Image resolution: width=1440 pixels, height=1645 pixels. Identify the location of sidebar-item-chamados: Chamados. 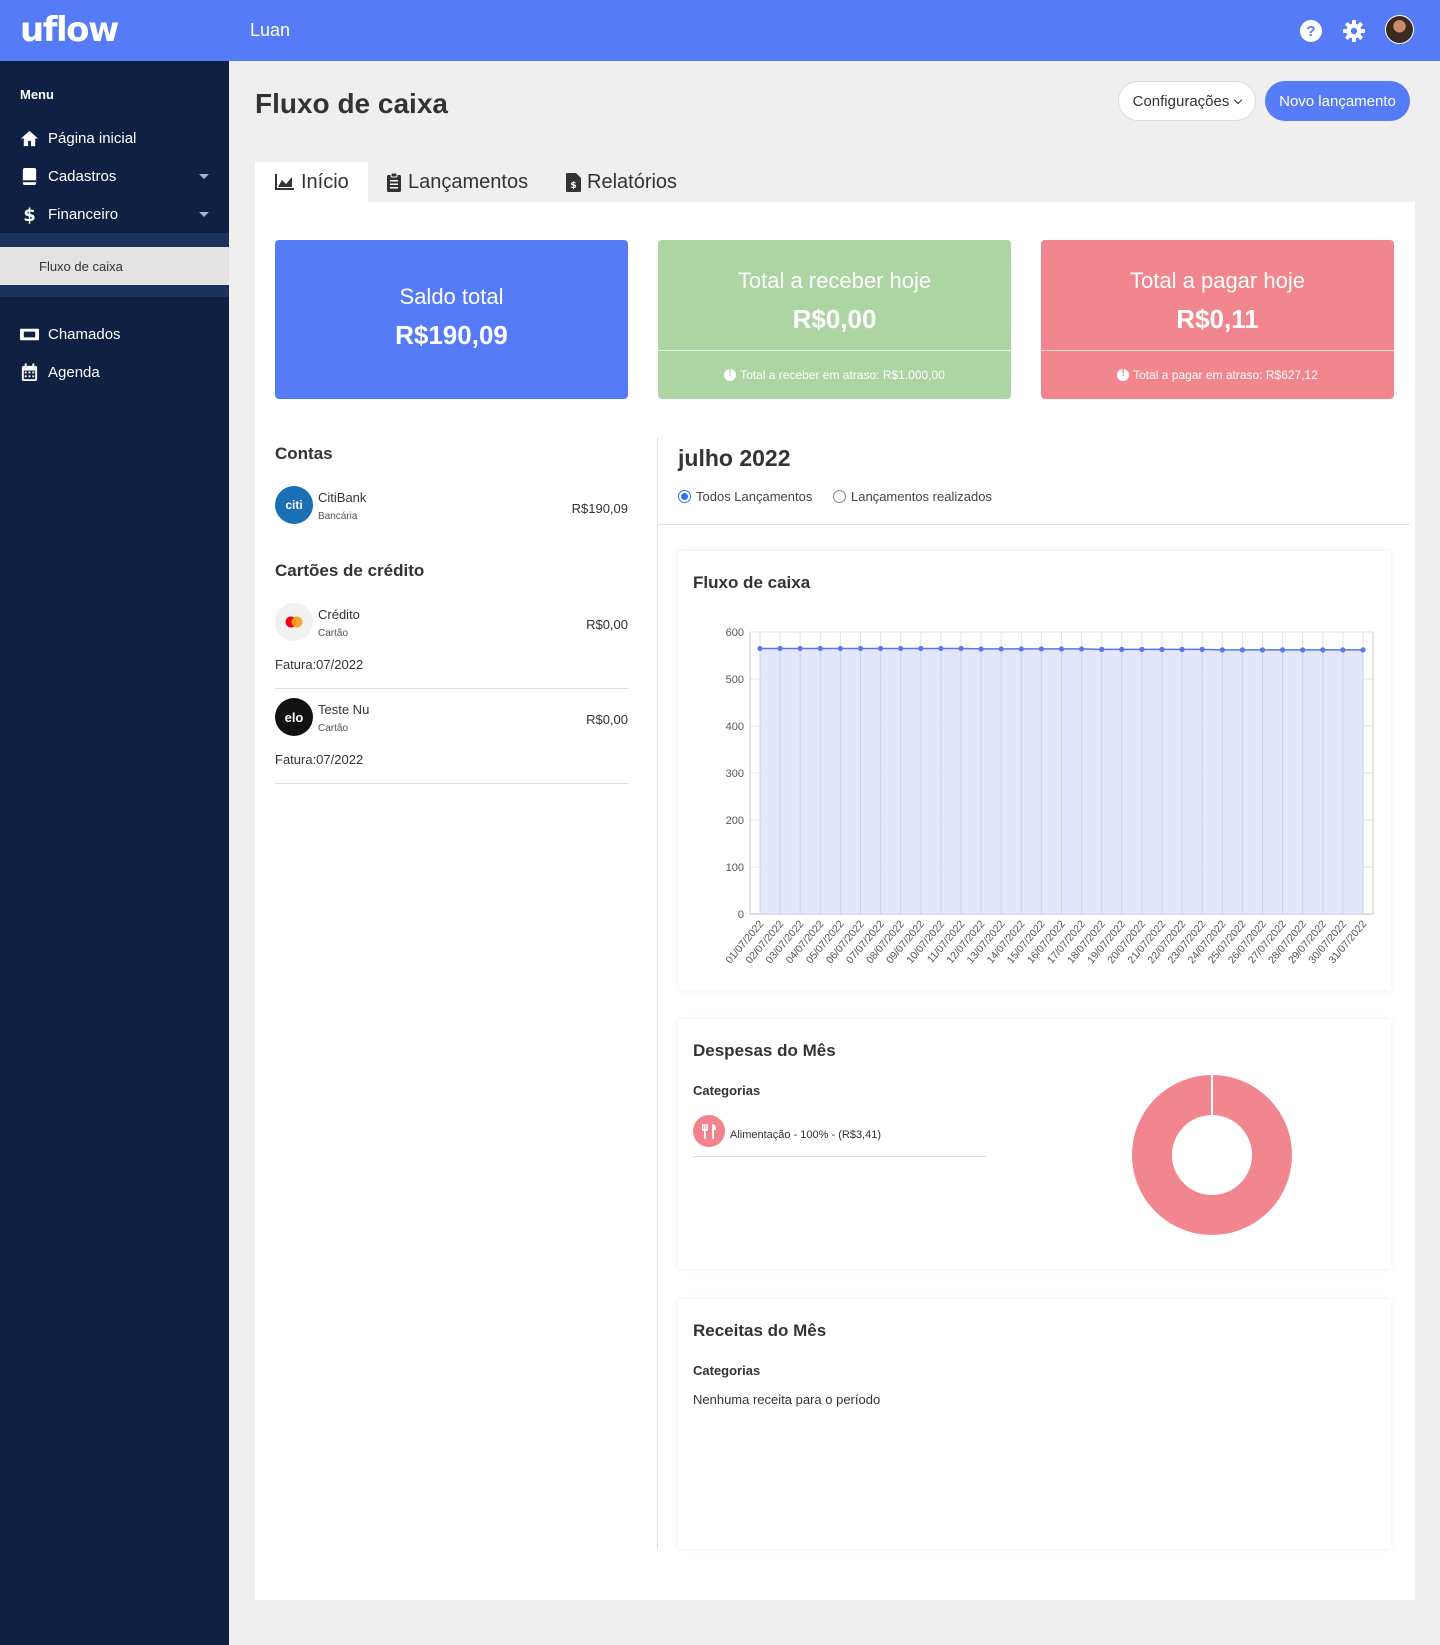
(114, 334).